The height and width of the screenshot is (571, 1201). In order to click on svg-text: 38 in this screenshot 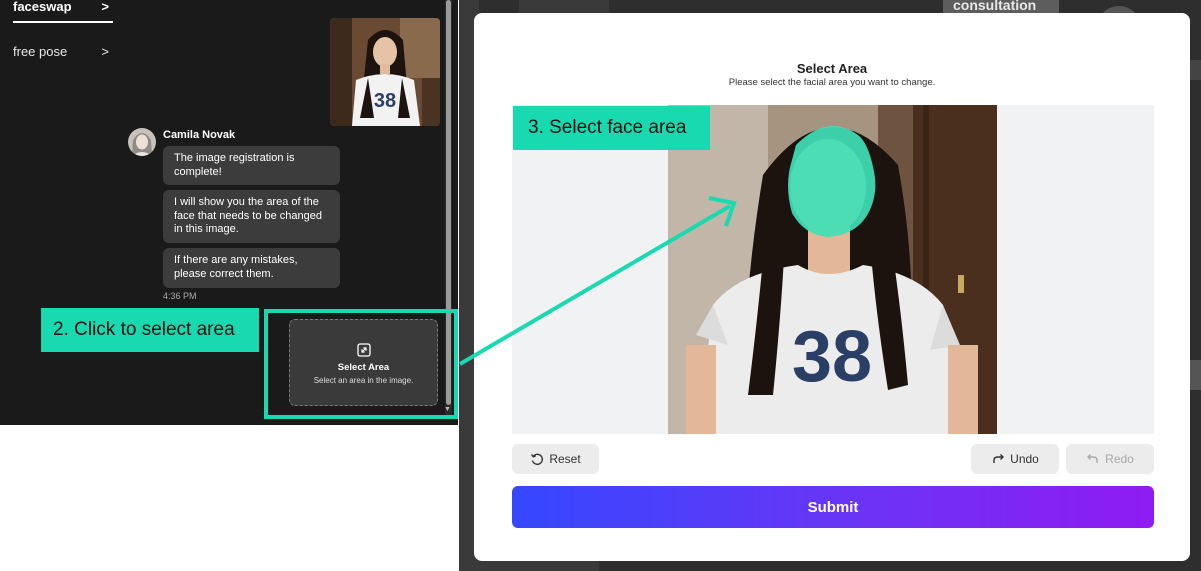, I will do `click(385, 101)`.